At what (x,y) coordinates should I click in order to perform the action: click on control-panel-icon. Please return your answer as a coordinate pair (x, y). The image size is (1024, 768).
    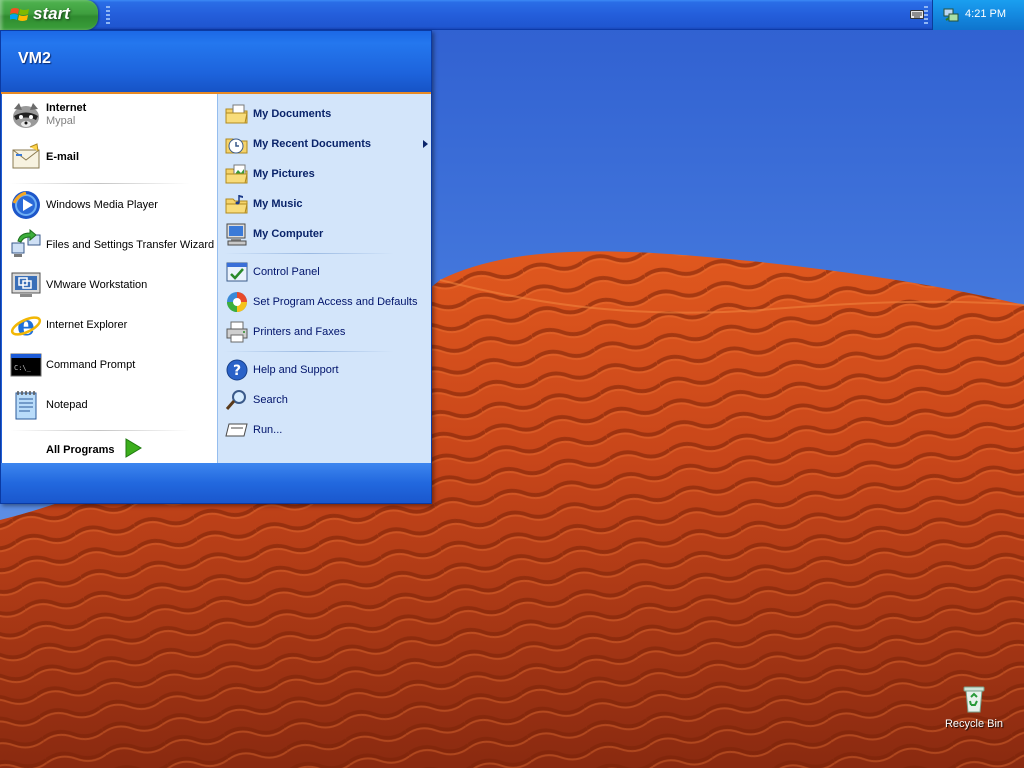
    Looking at the image, I should click on (237, 272).